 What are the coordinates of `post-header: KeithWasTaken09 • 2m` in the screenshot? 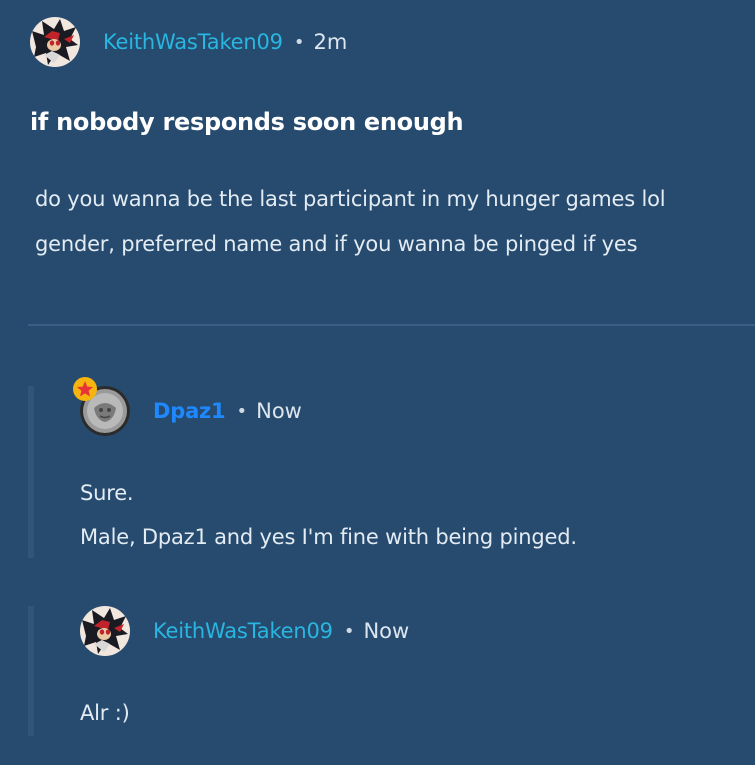 It's located at (188, 42).